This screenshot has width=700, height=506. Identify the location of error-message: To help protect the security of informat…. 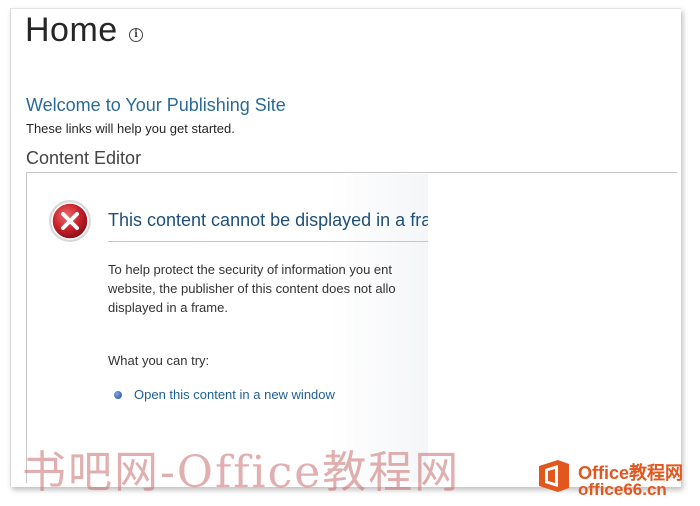
(268, 288).